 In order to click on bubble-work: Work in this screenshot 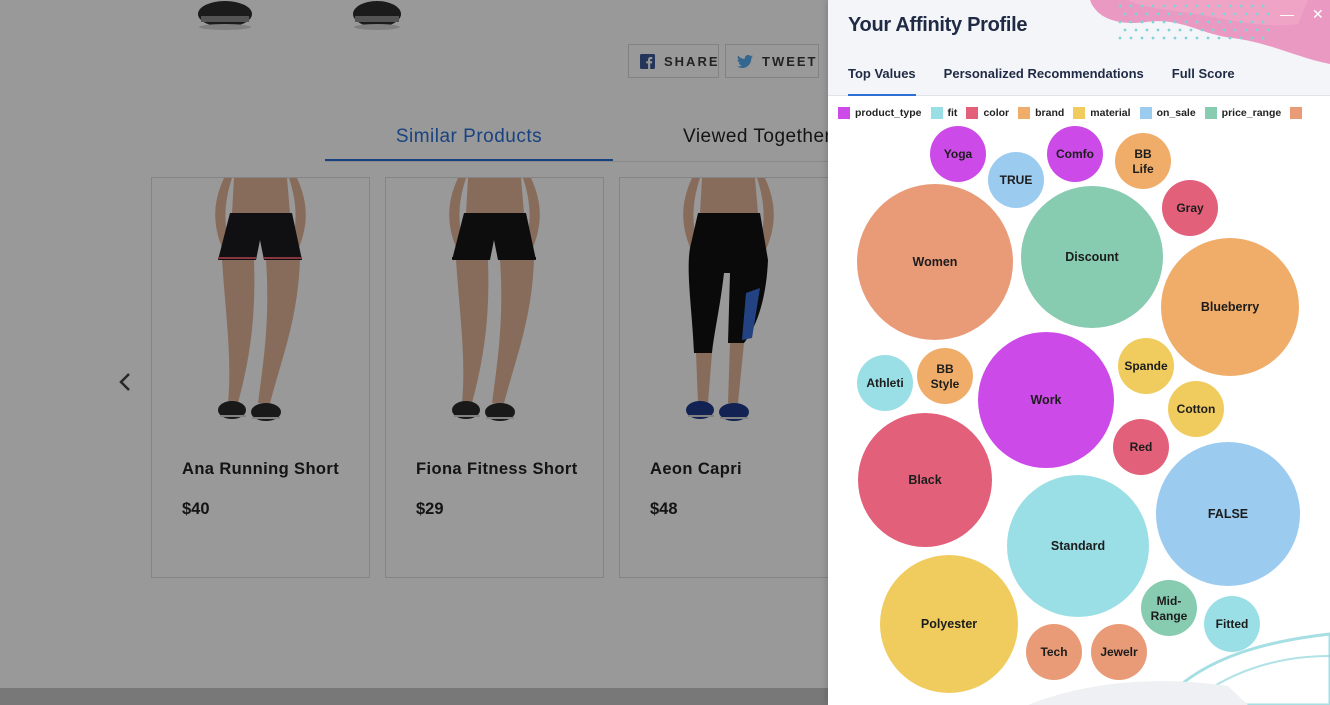, I will do `click(1046, 400)`.